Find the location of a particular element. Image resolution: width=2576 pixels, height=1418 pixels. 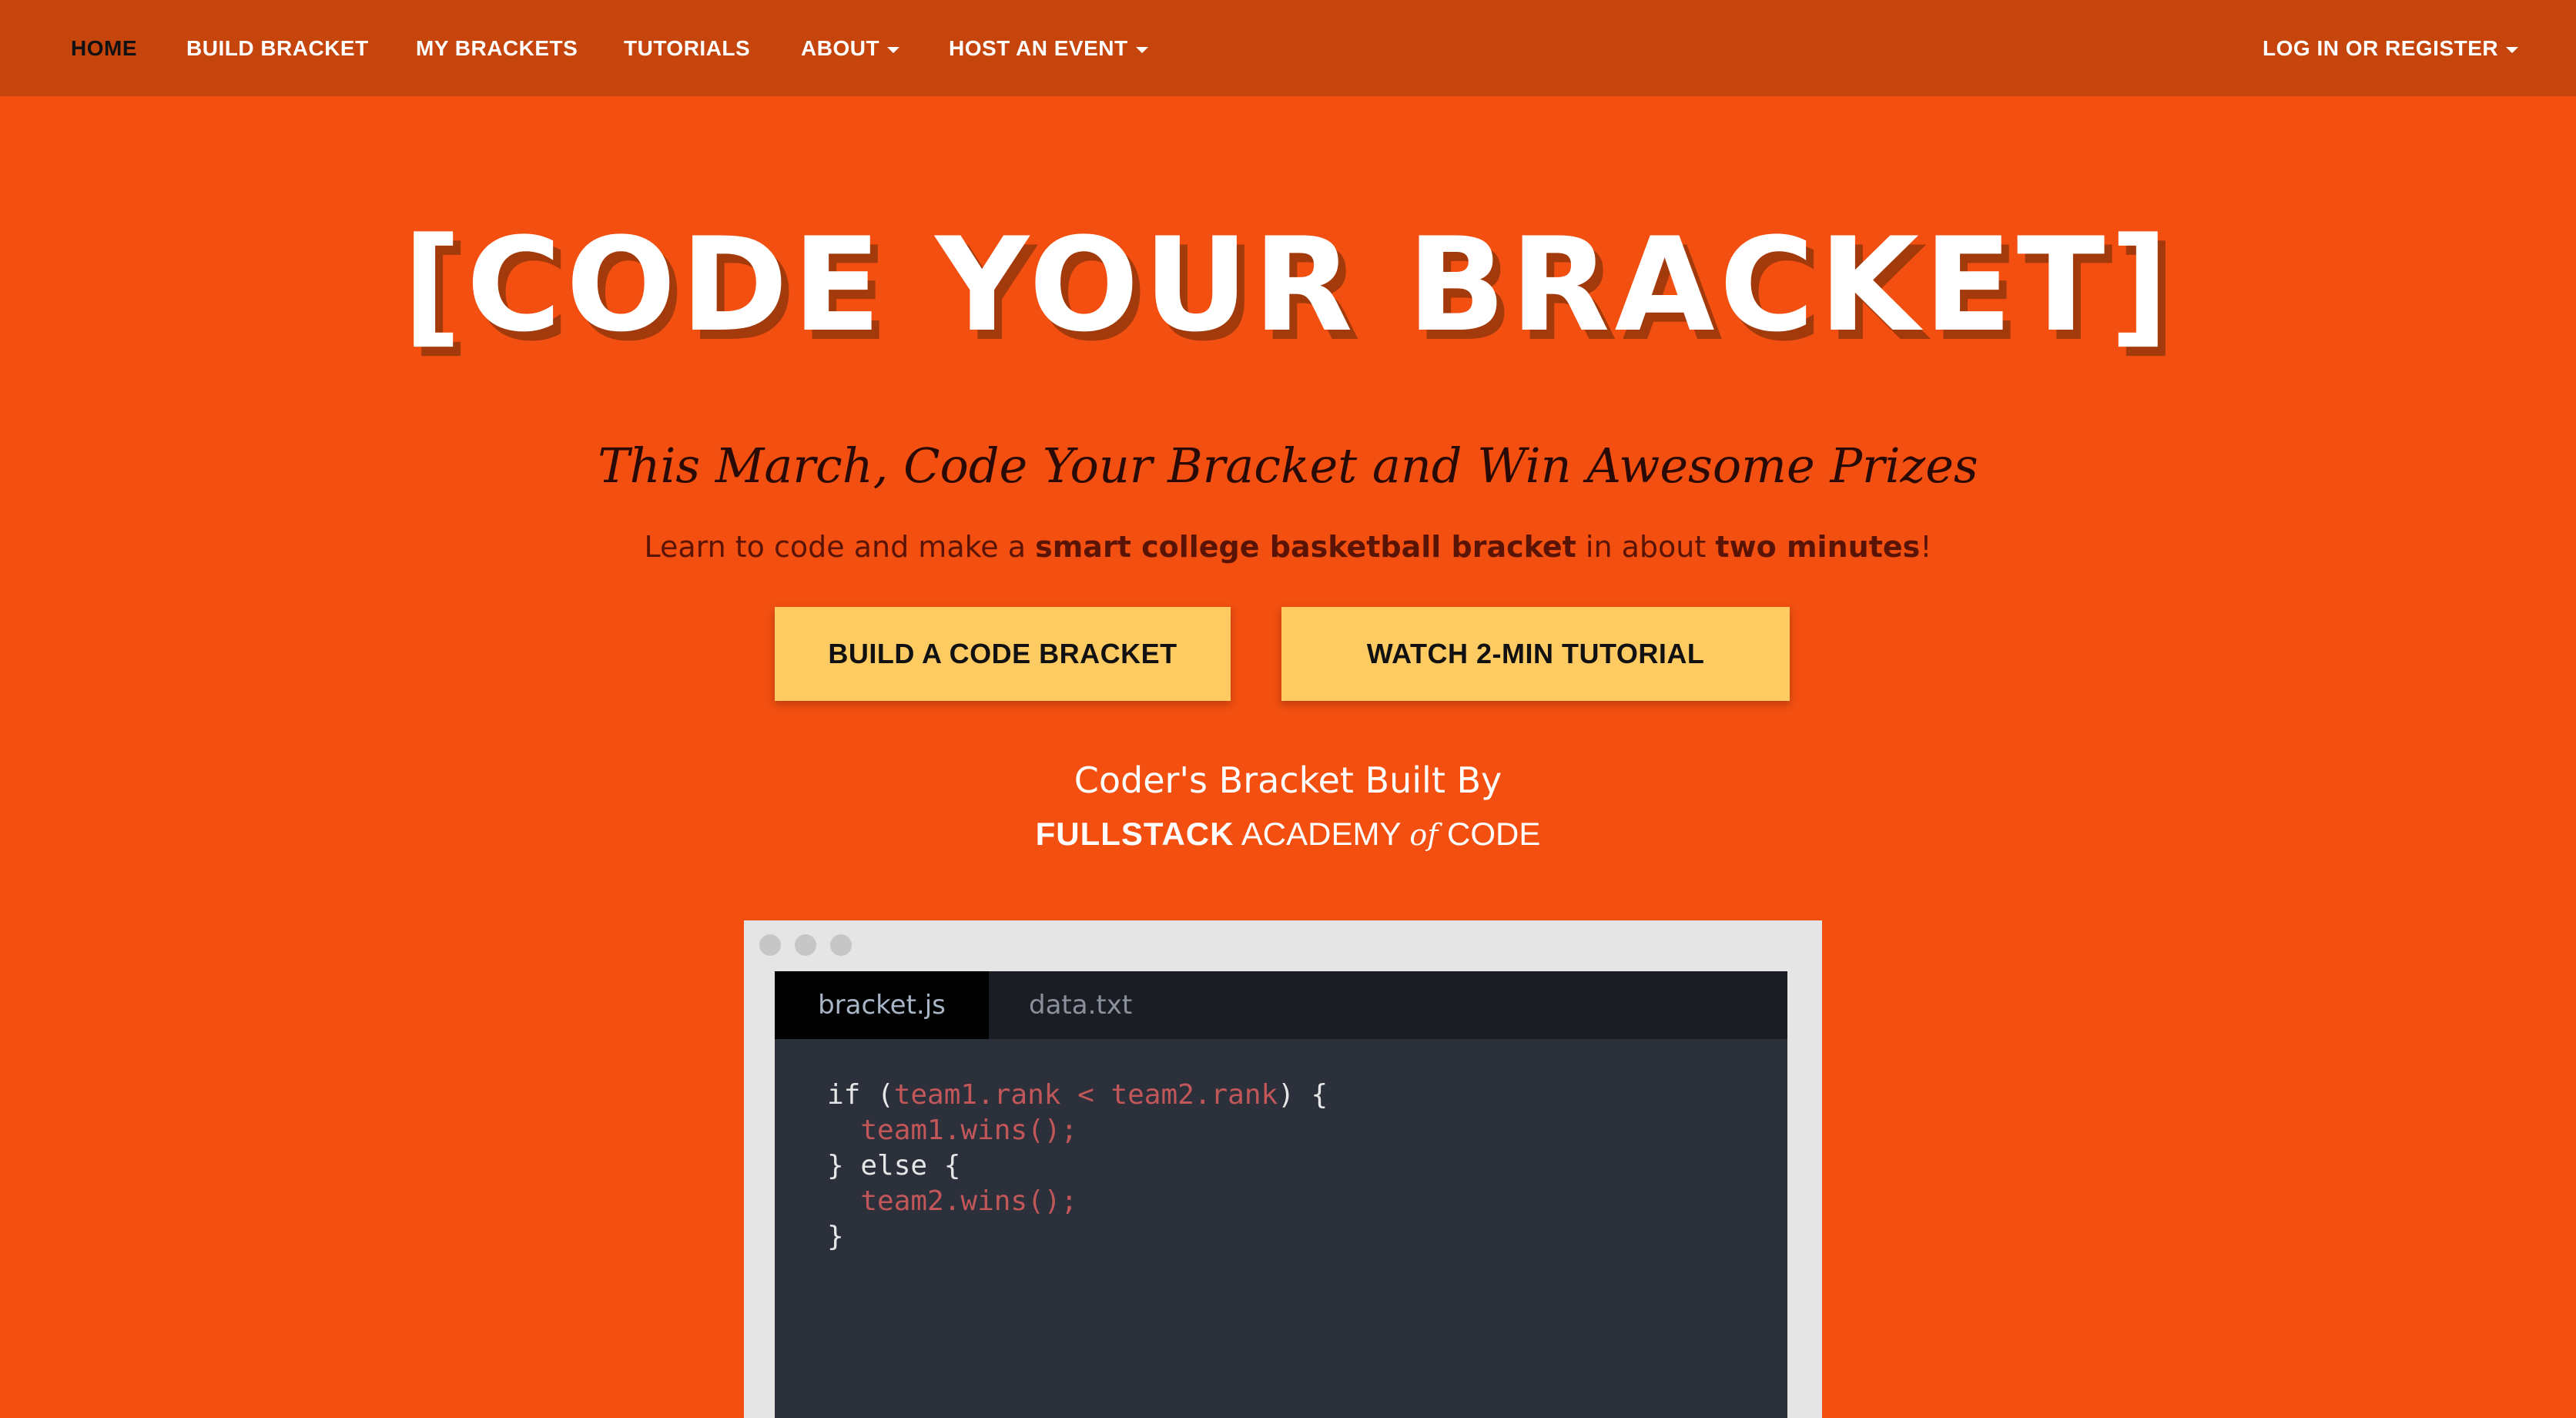

fullstack-logo: FULLSTACK ACADEMY of CODE is located at coordinates (1288, 835).